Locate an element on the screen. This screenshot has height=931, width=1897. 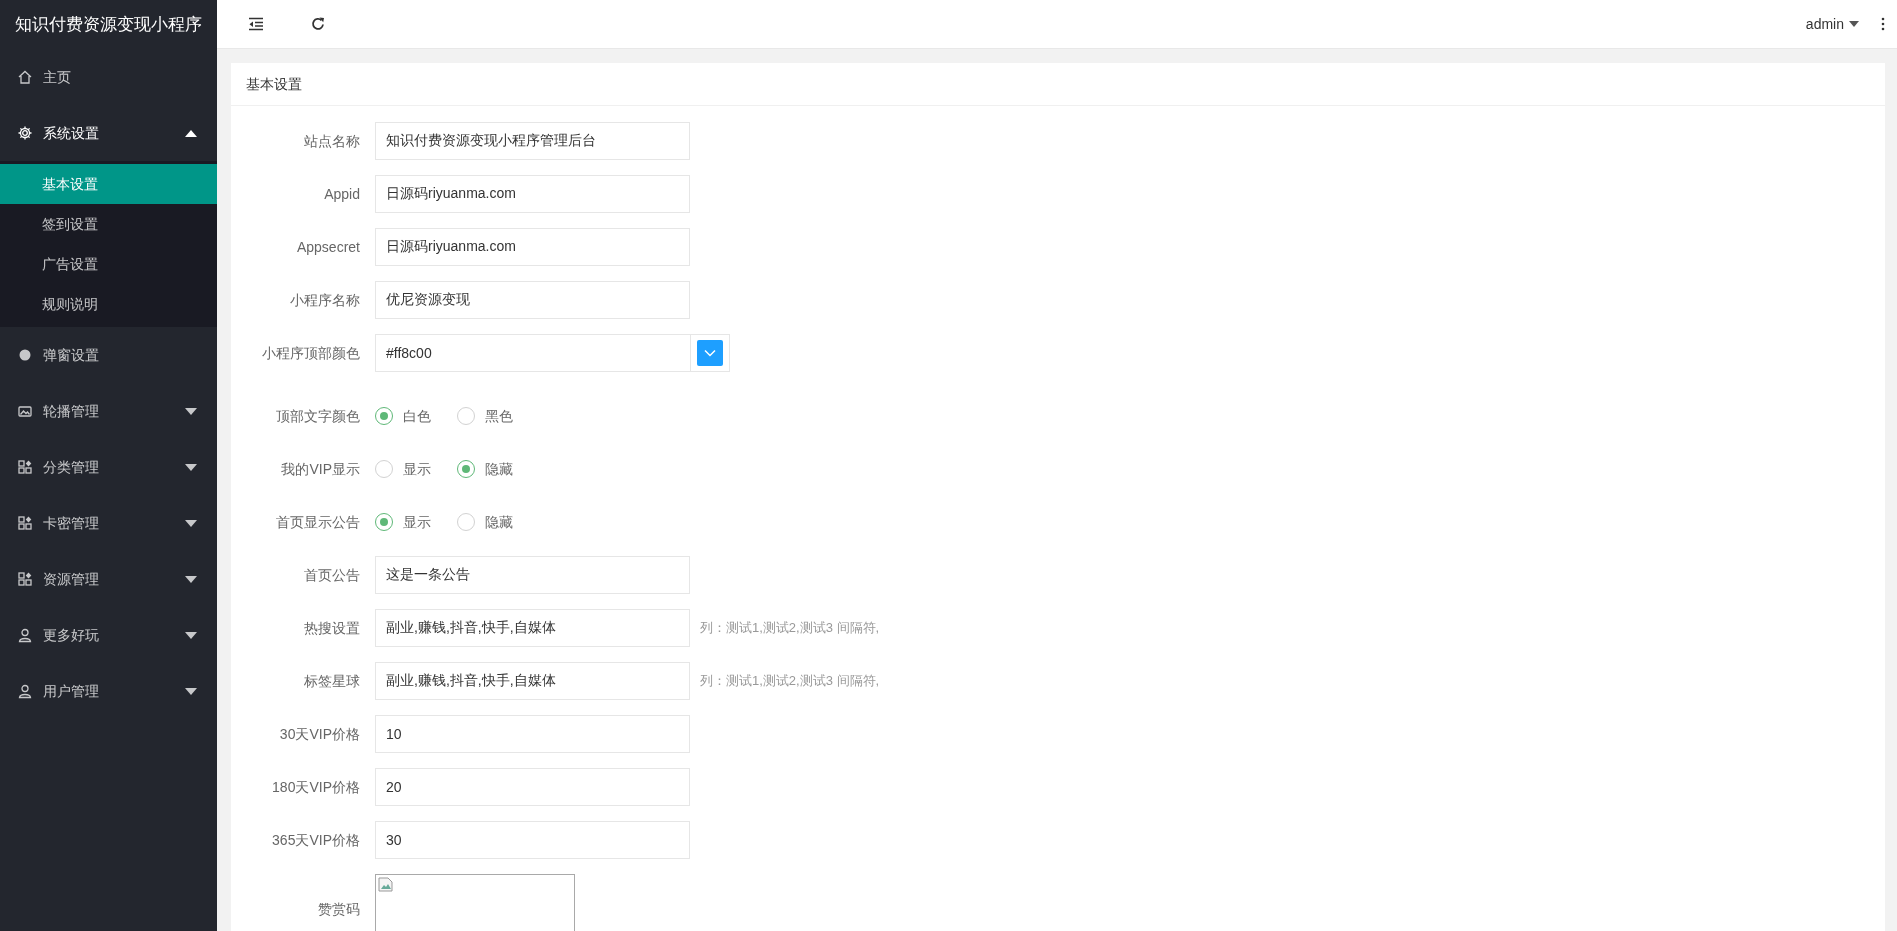
refresh-icon is located at coordinates (318, 24).